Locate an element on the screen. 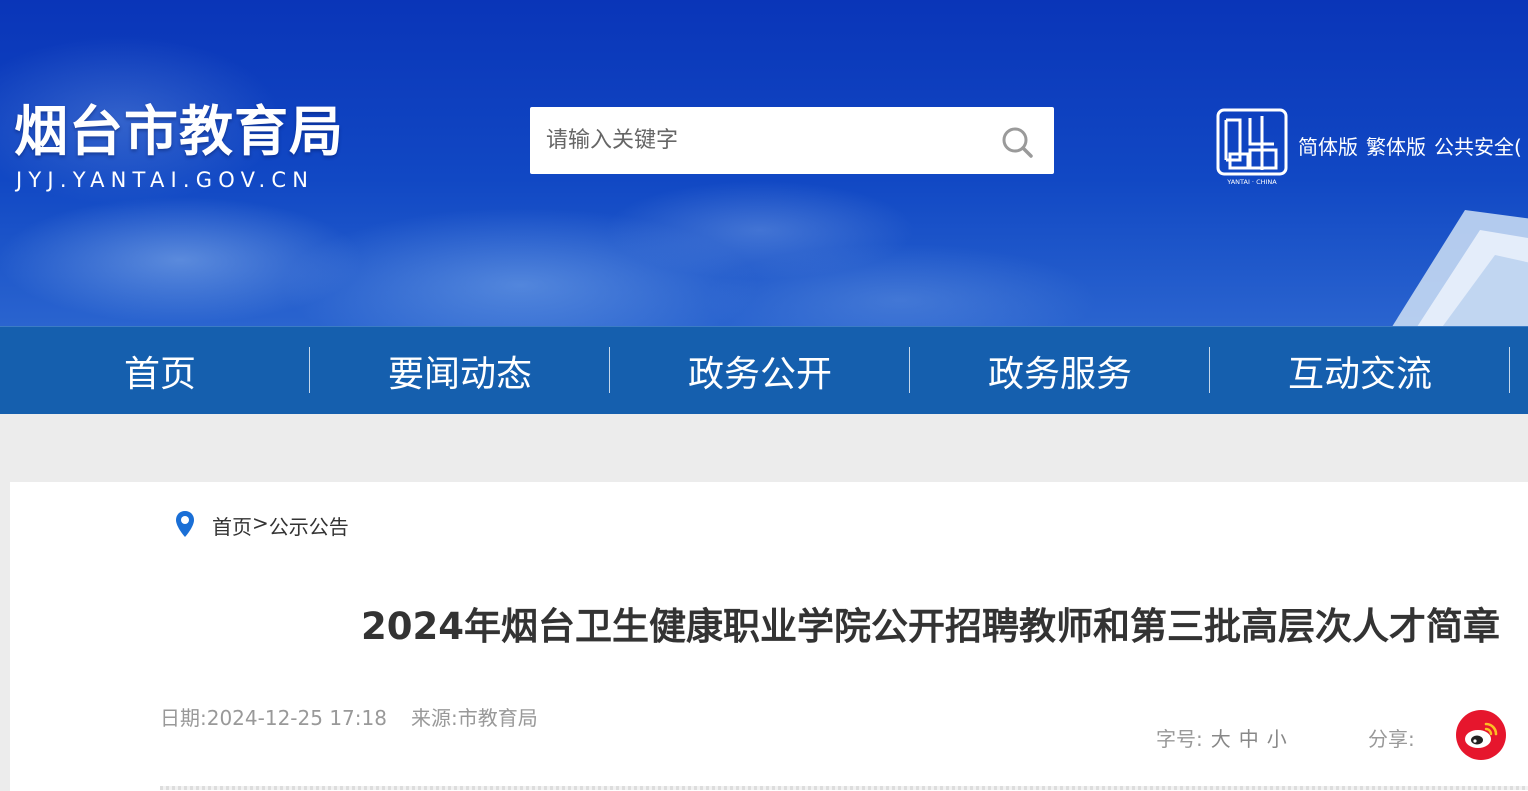 Image resolution: width=1528 pixels, height=791 pixels. weibo-share-button is located at coordinates (1481, 735).